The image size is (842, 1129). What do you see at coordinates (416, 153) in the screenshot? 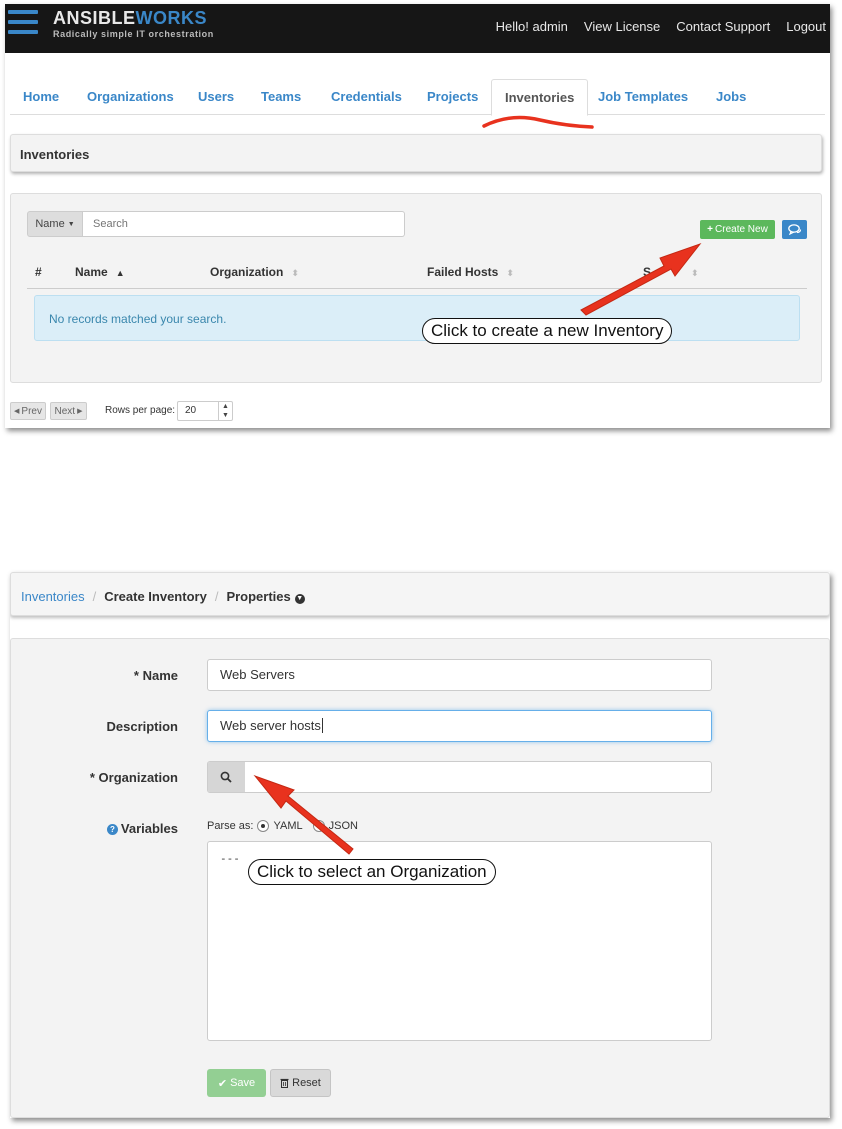
I see `inventories-panel-header: Inventories` at bounding box center [416, 153].